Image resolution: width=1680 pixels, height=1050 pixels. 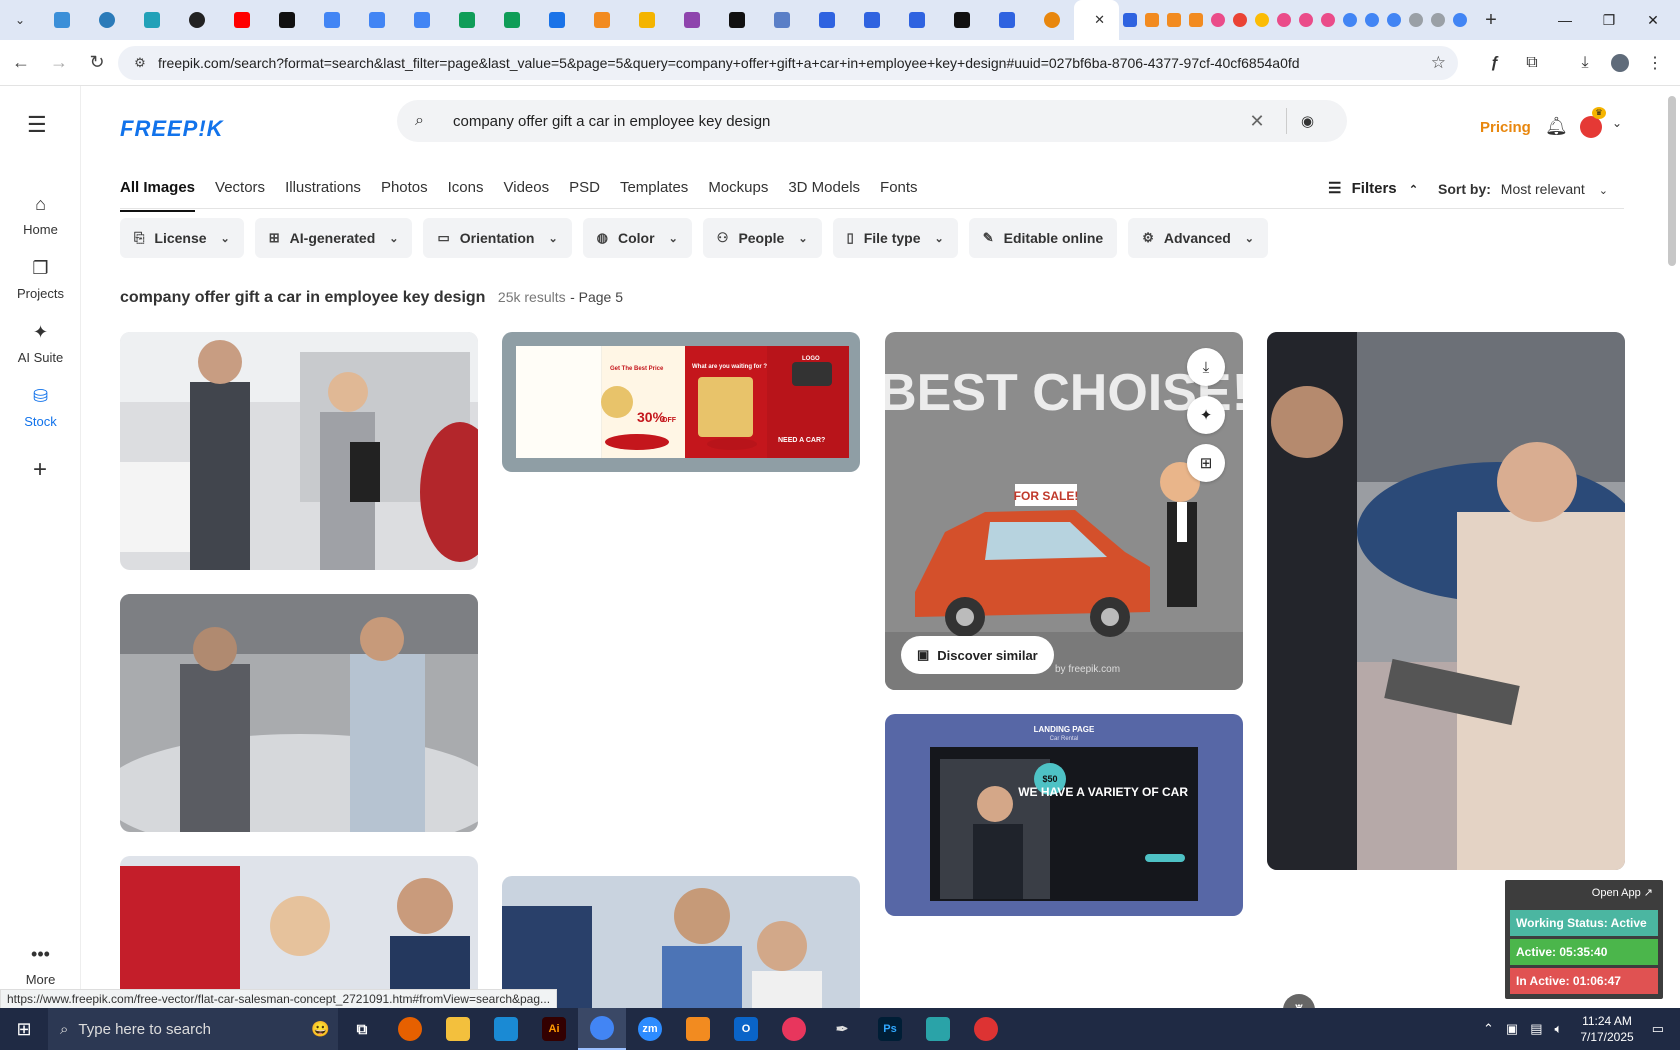 What do you see at coordinates (333, 238) in the screenshot?
I see `filter-ai-generated: ⊞ AI-generated ⌄` at bounding box center [333, 238].